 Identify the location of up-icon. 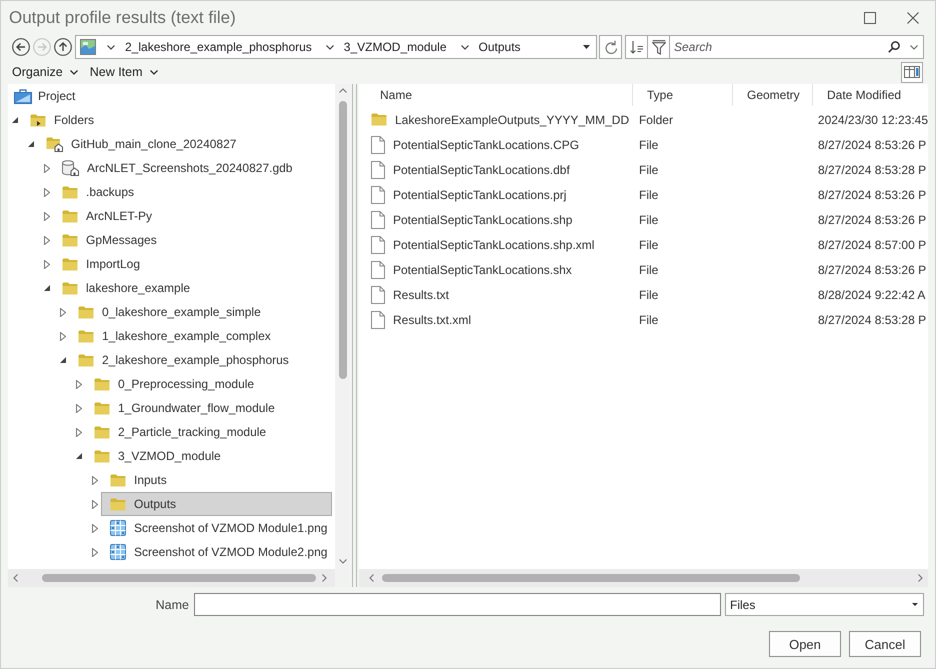
(63, 47).